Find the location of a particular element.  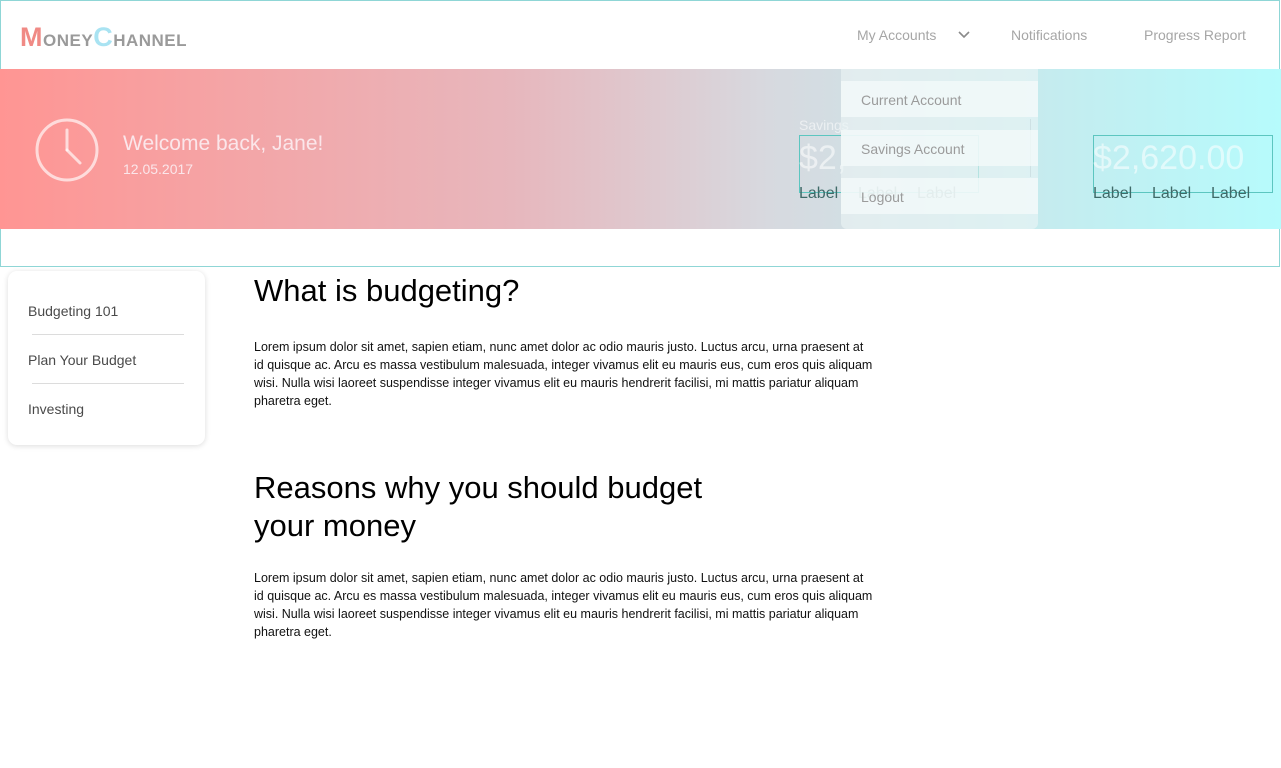

chevron-down-icon is located at coordinates (964, 35).